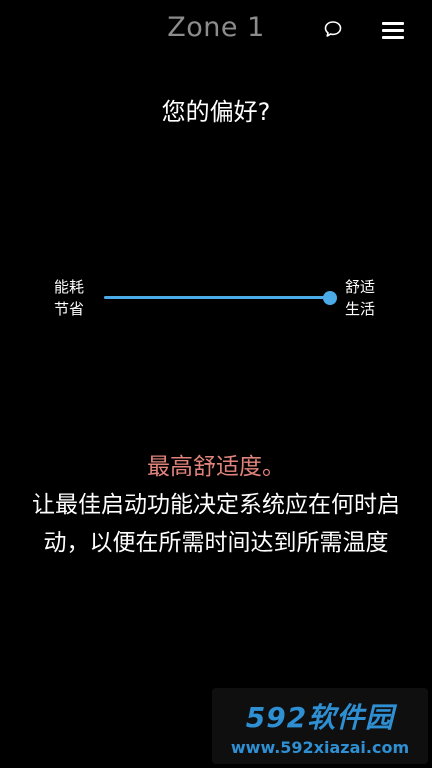 The image size is (432, 768). Describe the element at coordinates (216, 112) in the screenshot. I see `preference-question: 您的偏好?` at that location.